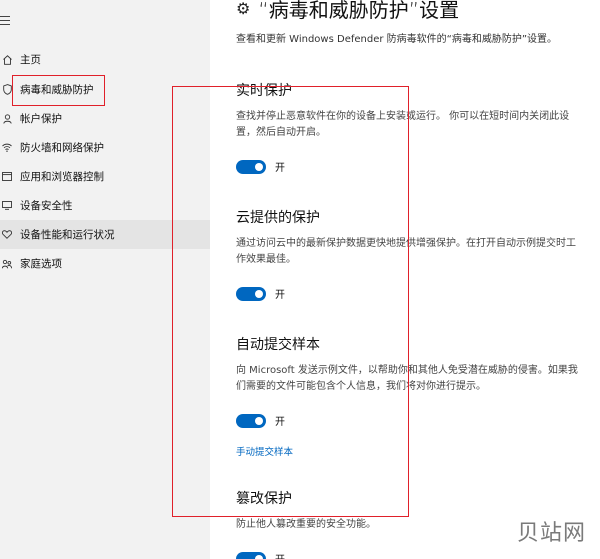  What do you see at coordinates (41, 119) in the screenshot?
I see `sidebar-item-label: 帐户保护` at bounding box center [41, 119].